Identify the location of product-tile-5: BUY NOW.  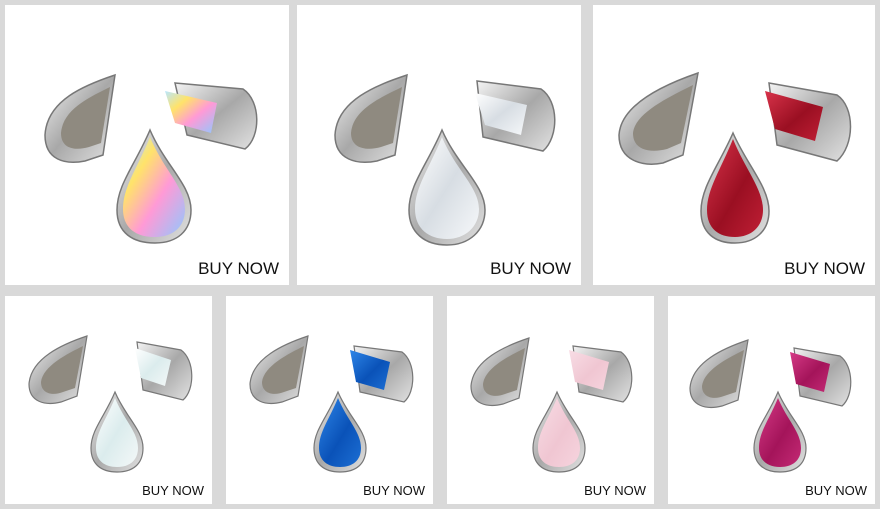
(329, 400).